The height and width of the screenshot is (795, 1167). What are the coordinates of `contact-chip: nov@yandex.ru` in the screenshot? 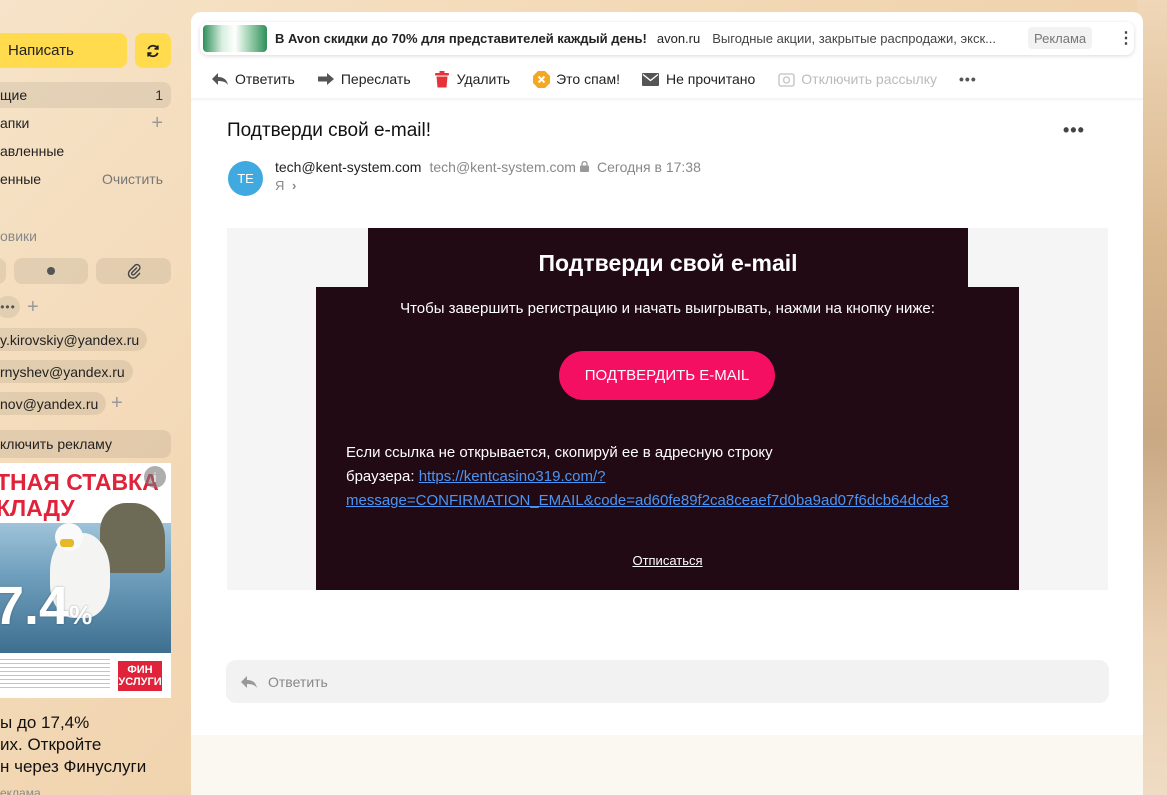 It's located at (53, 403).